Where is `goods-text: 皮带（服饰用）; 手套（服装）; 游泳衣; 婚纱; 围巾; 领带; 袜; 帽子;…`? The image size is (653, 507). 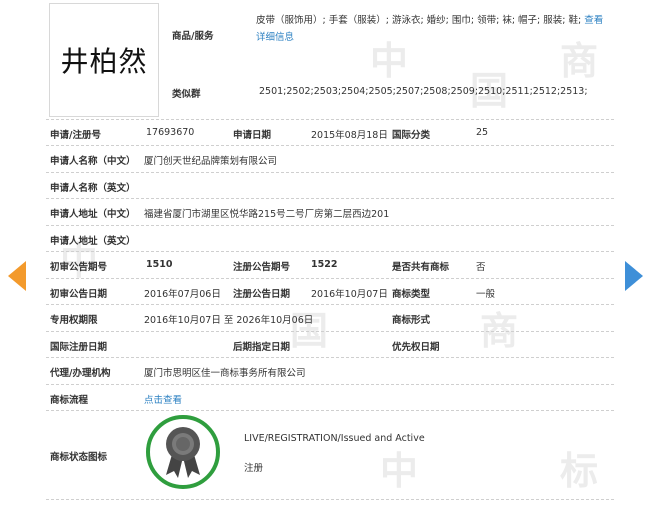 goods-text: 皮带（服饰用）; 手套（服装）; 游泳衣; 婚纱; 围巾; 领带; 袜; 帽子;… is located at coordinates (419, 20).